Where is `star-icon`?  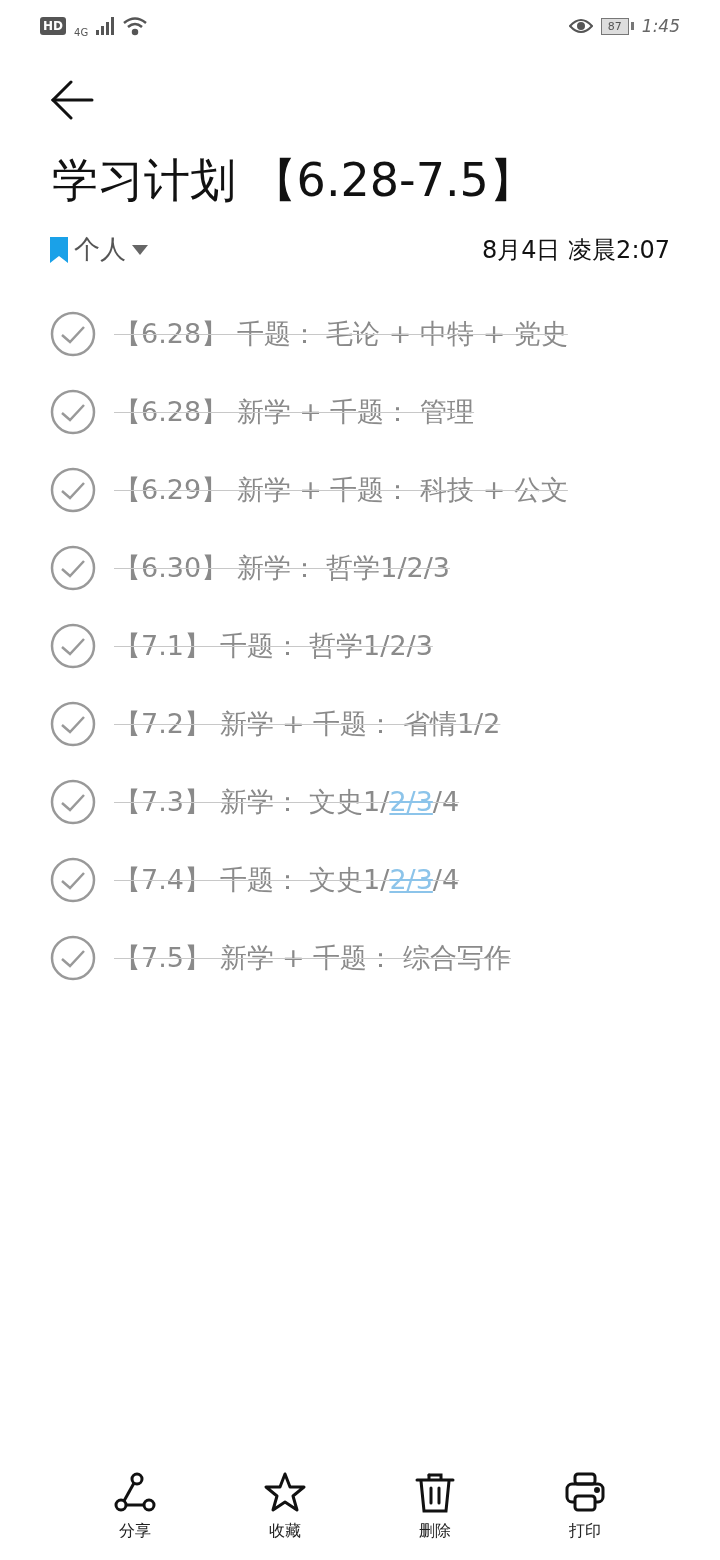
star-icon is located at coordinates (285, 1492).